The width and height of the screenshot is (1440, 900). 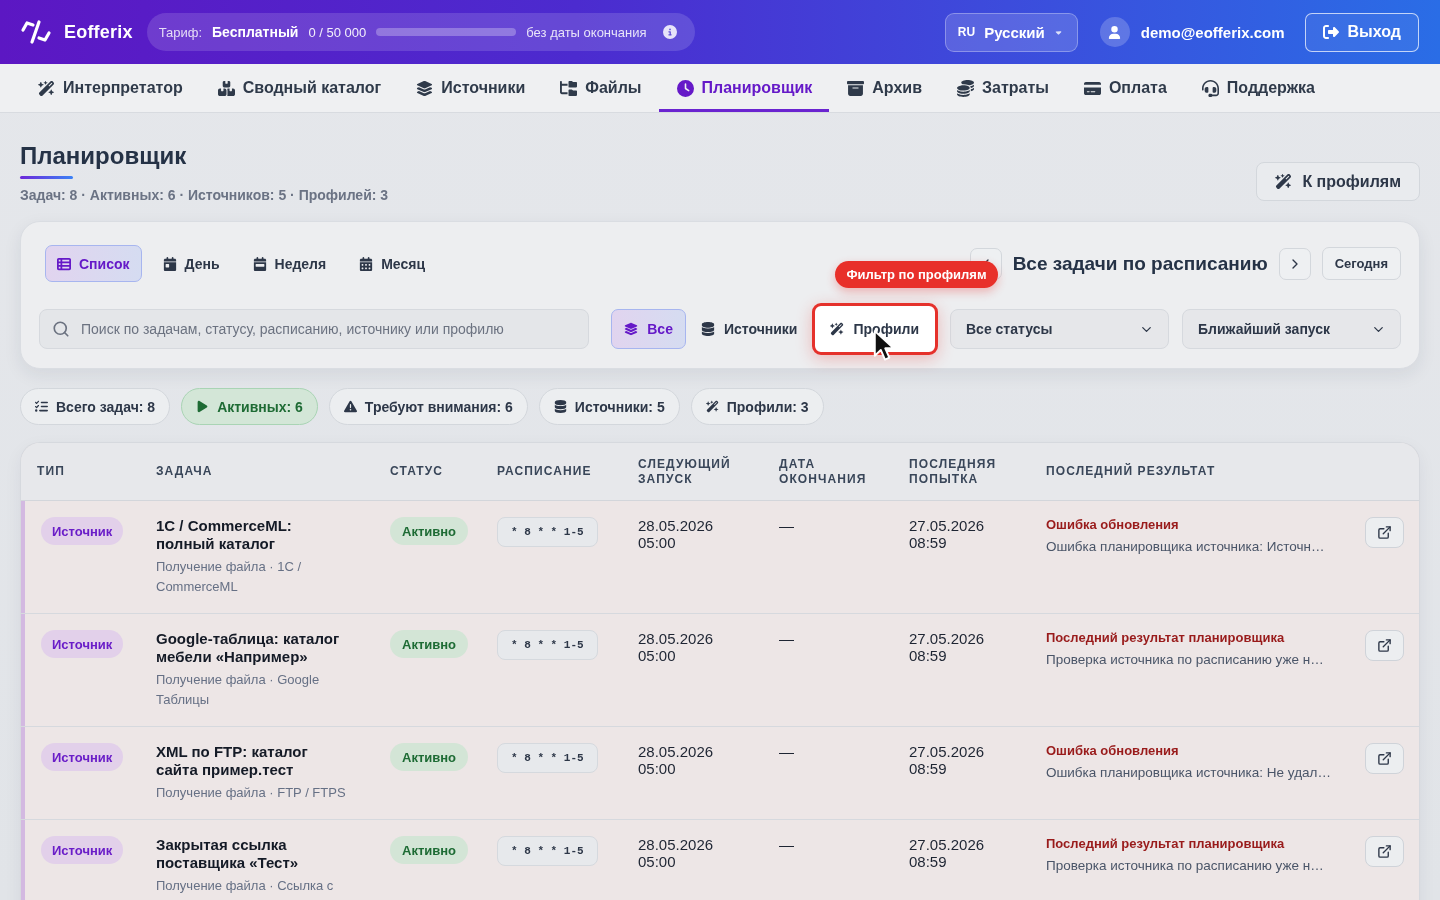 I want to click on task-title: Google-таблица: каталог мебели «Например», so click(x=248, y=648).